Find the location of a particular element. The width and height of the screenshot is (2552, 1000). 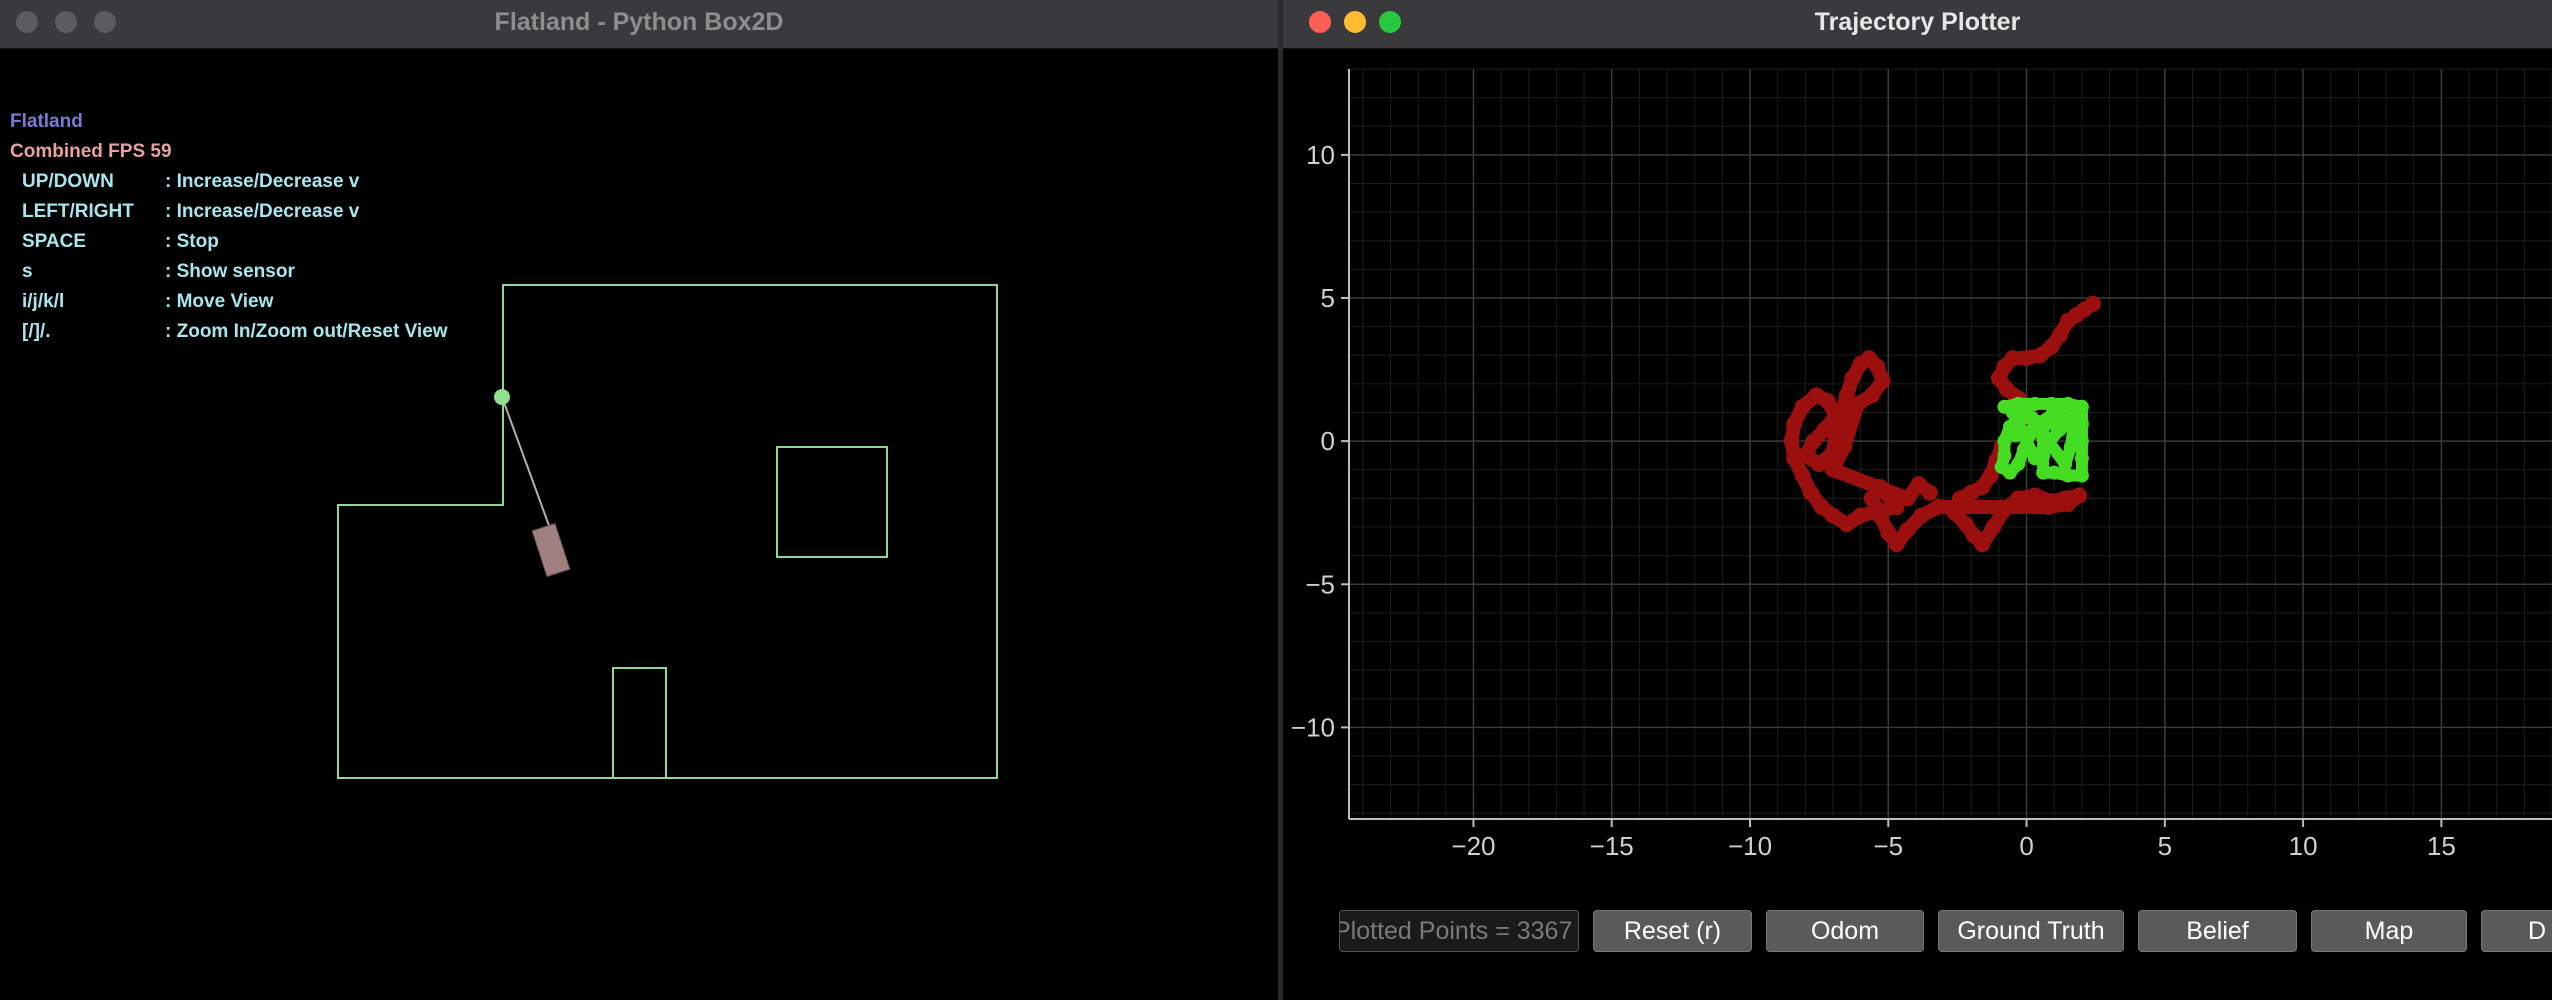

outer-wall is located at coordinates (667, 531).